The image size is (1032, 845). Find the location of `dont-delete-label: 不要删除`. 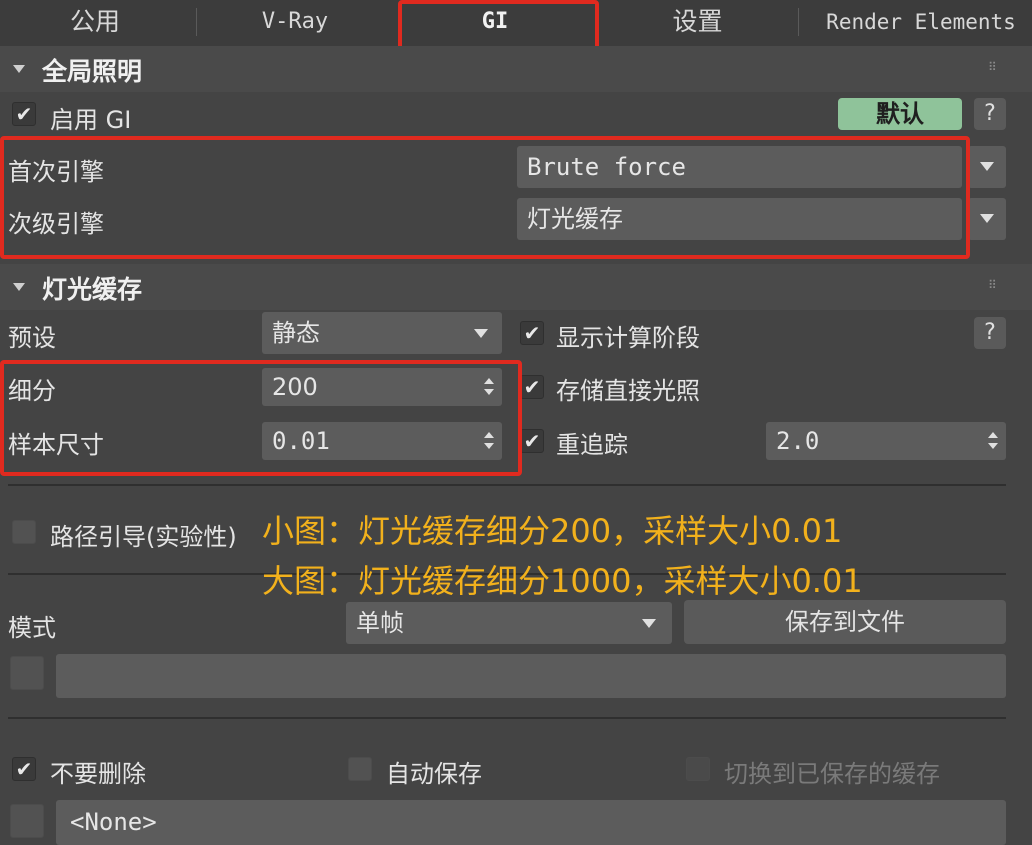

dont-delete-label: 不要删除 is located at coordinates (98, 774).